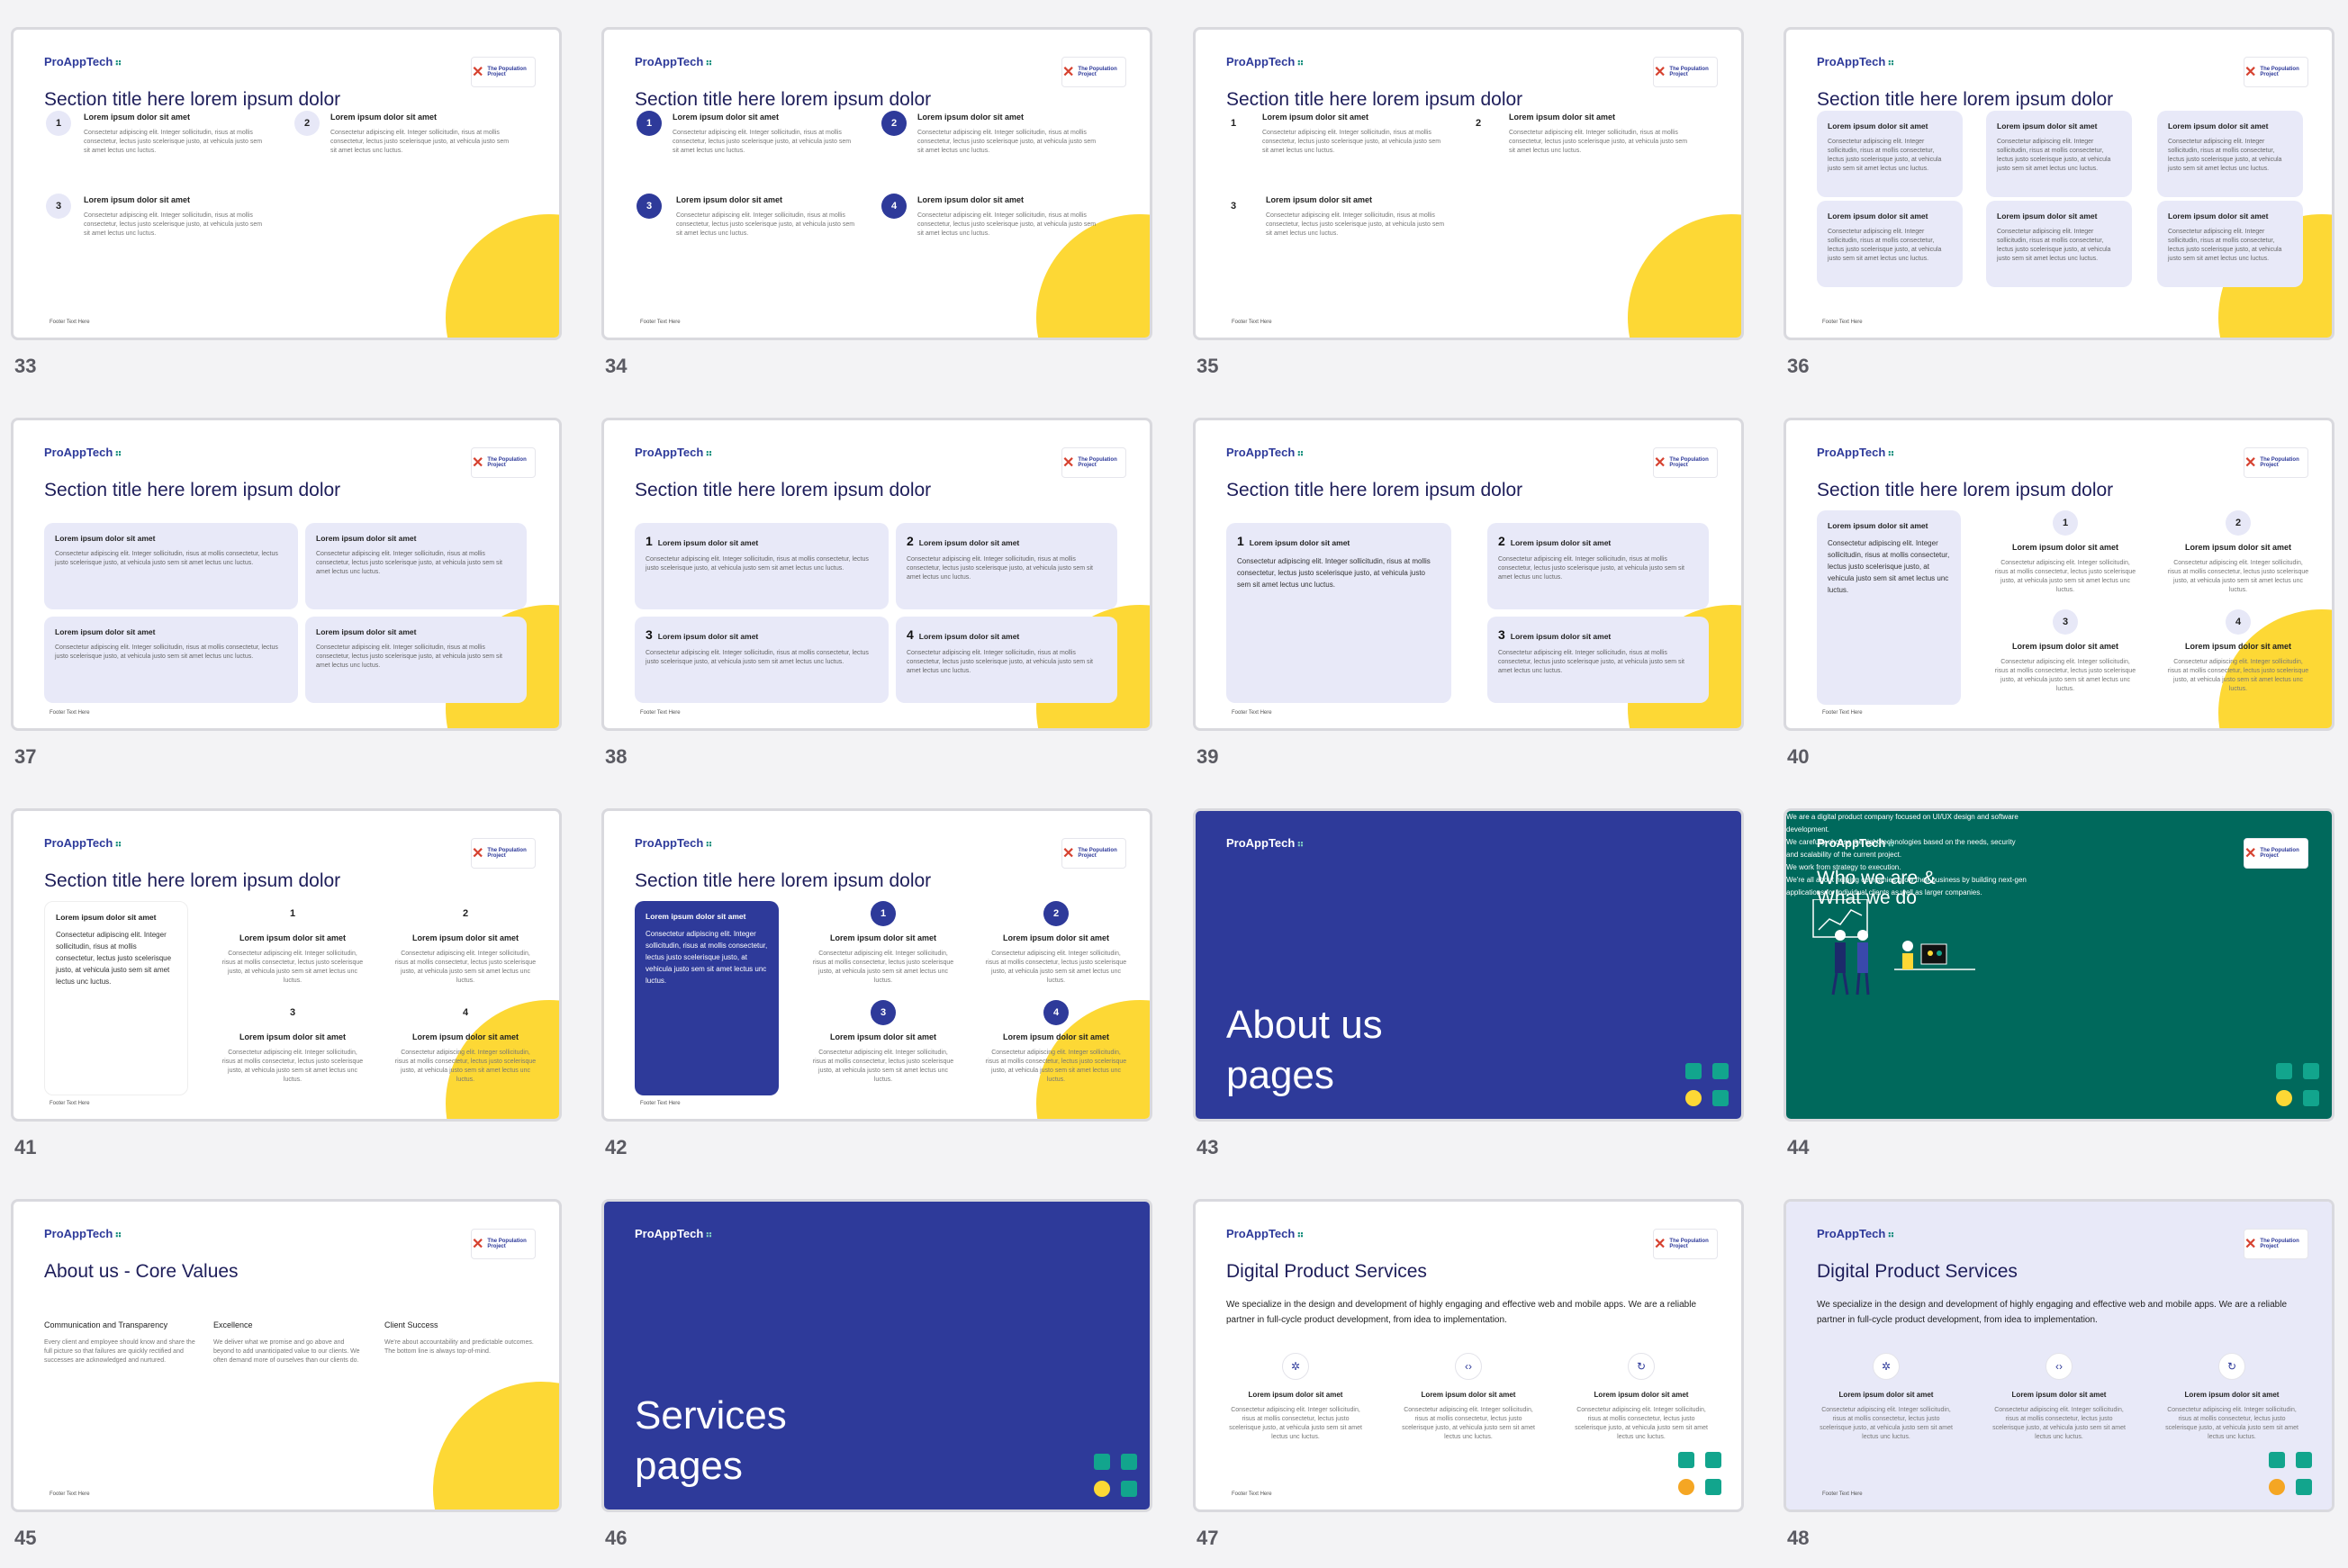 The image size is (2348, 1568). I want to click on slide-thumbnail-43: ProAppTech ⠶ About us pages 43, so click(1468, 983).